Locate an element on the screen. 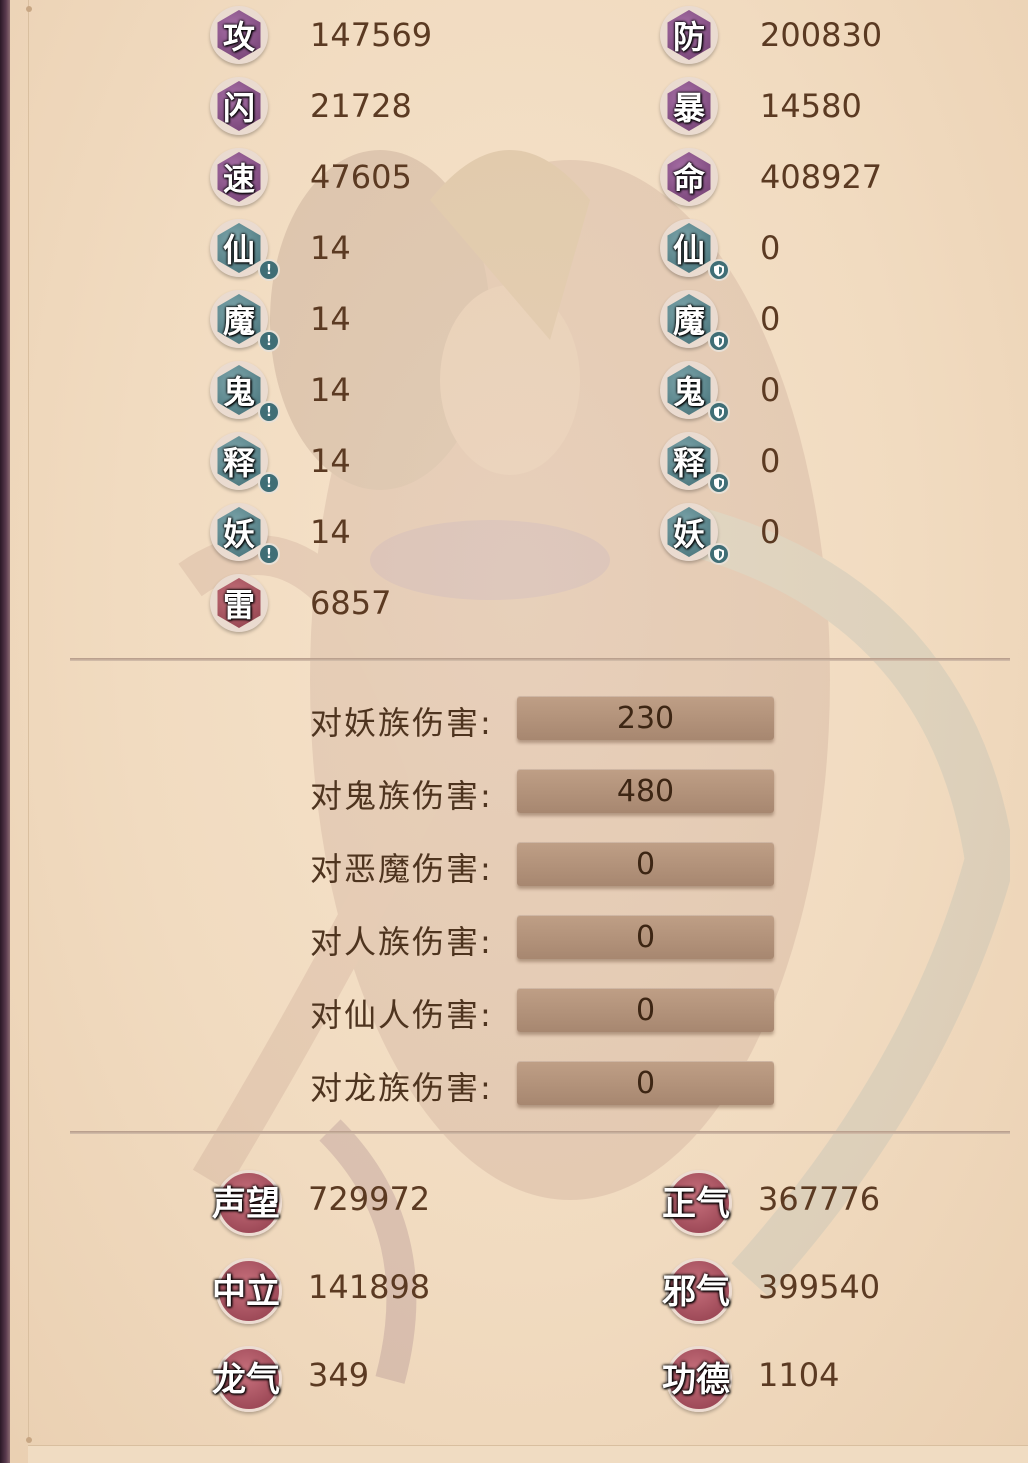 This screenshot has height=1463, width=1028. reputation-value: 349 is located at coordinates (339, 1375).